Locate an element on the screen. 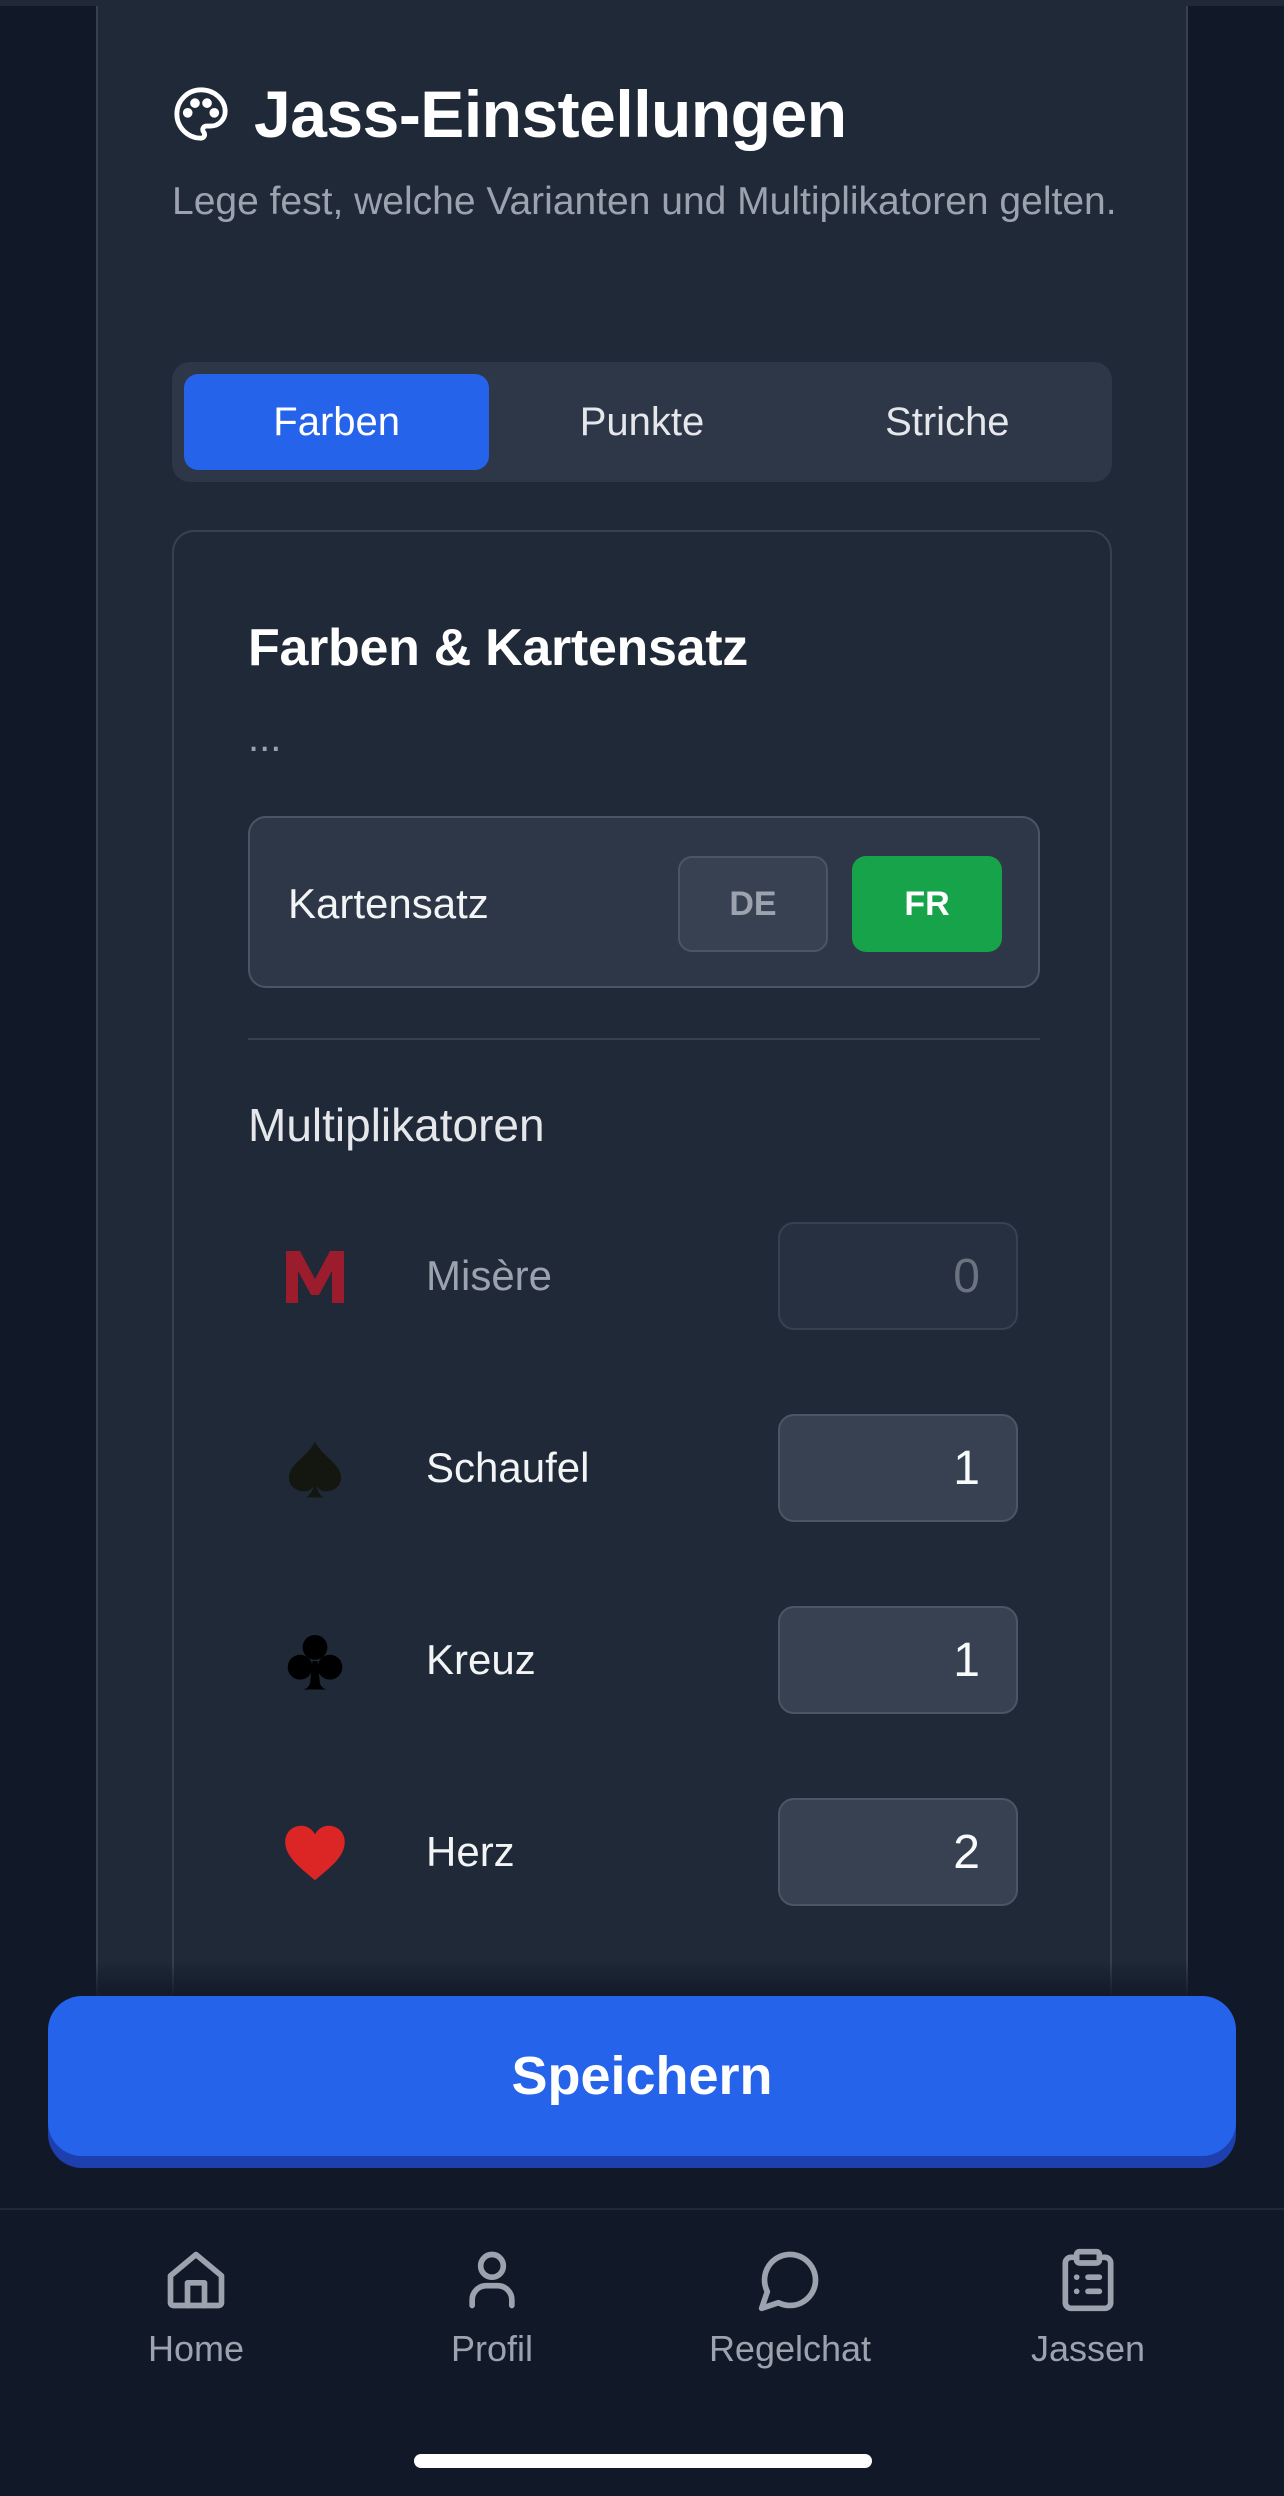  multiplier-input-herz is located at coordinates (898, 1852).